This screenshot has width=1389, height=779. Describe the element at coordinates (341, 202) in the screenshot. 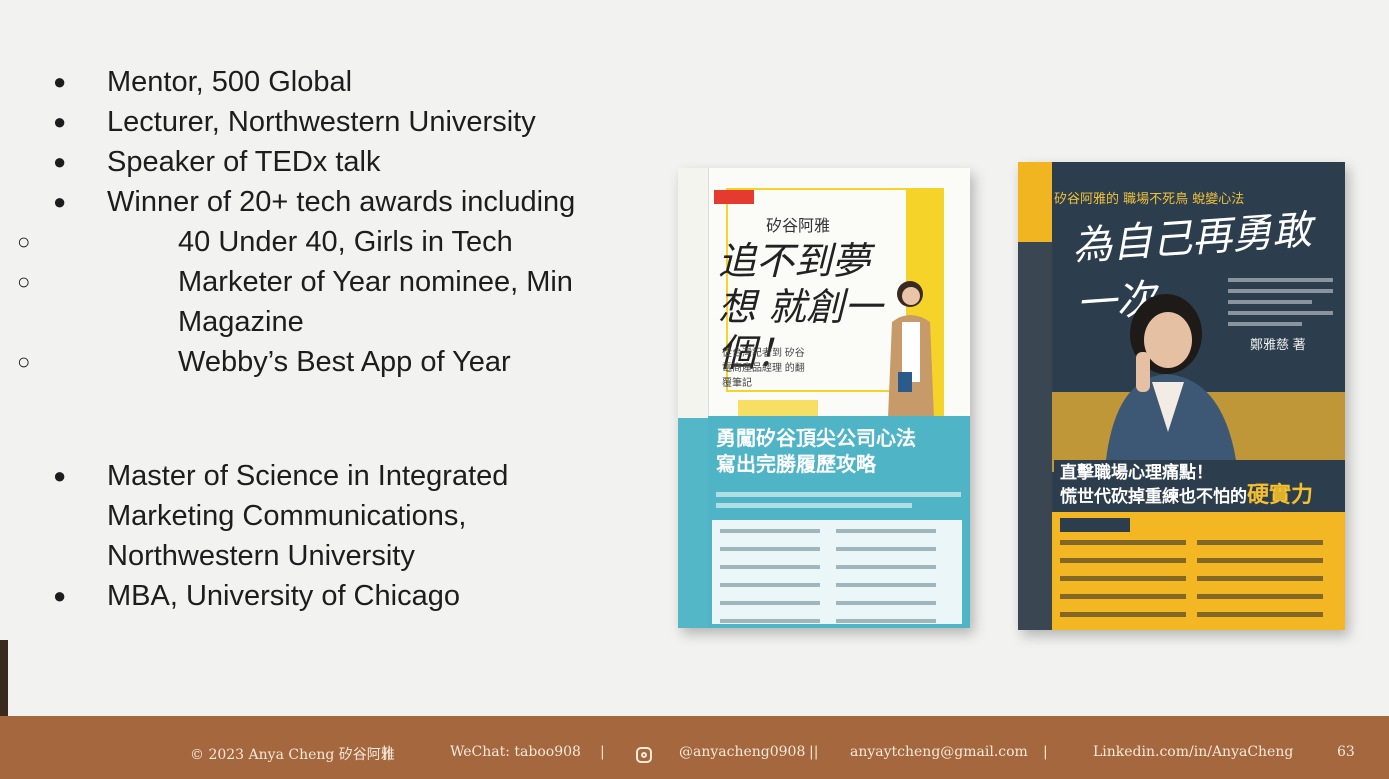

I see `bullet-awards-label: Winner of 20+ tech awards including` at that location.